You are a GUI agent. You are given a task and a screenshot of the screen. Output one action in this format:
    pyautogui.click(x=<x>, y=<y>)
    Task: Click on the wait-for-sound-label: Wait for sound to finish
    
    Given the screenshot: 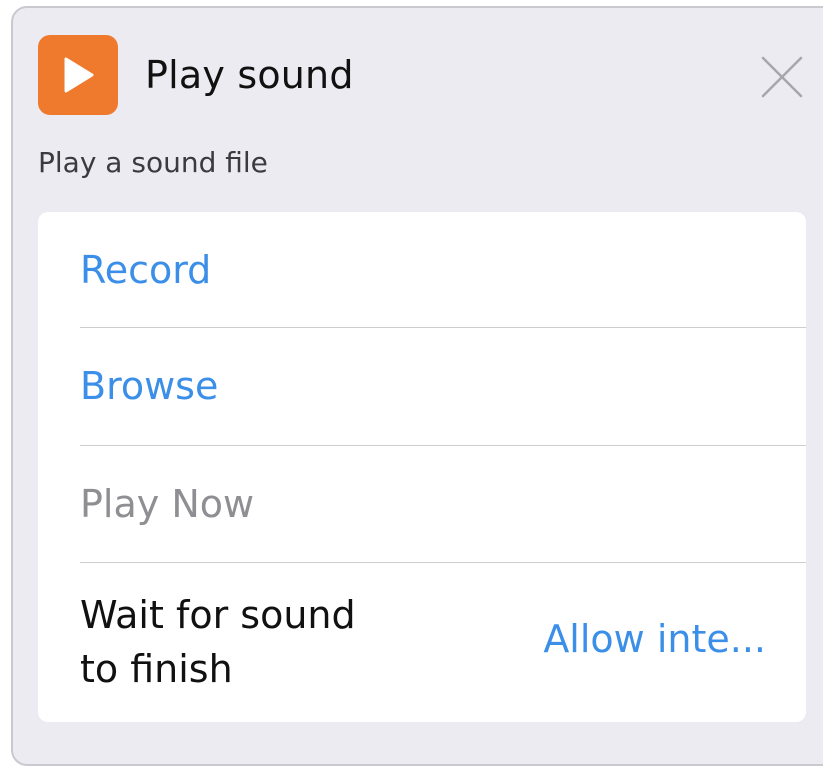 What is the action you would take?
    pyautogui.click(x=245, y=642)
    